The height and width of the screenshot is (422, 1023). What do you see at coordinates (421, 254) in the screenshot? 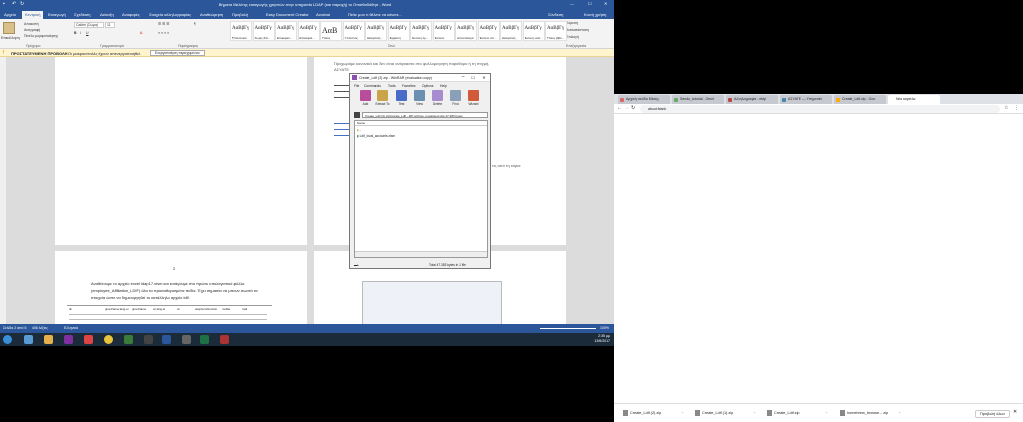
I see `horizontal-scrollbar` at bounding box center [421, 254].